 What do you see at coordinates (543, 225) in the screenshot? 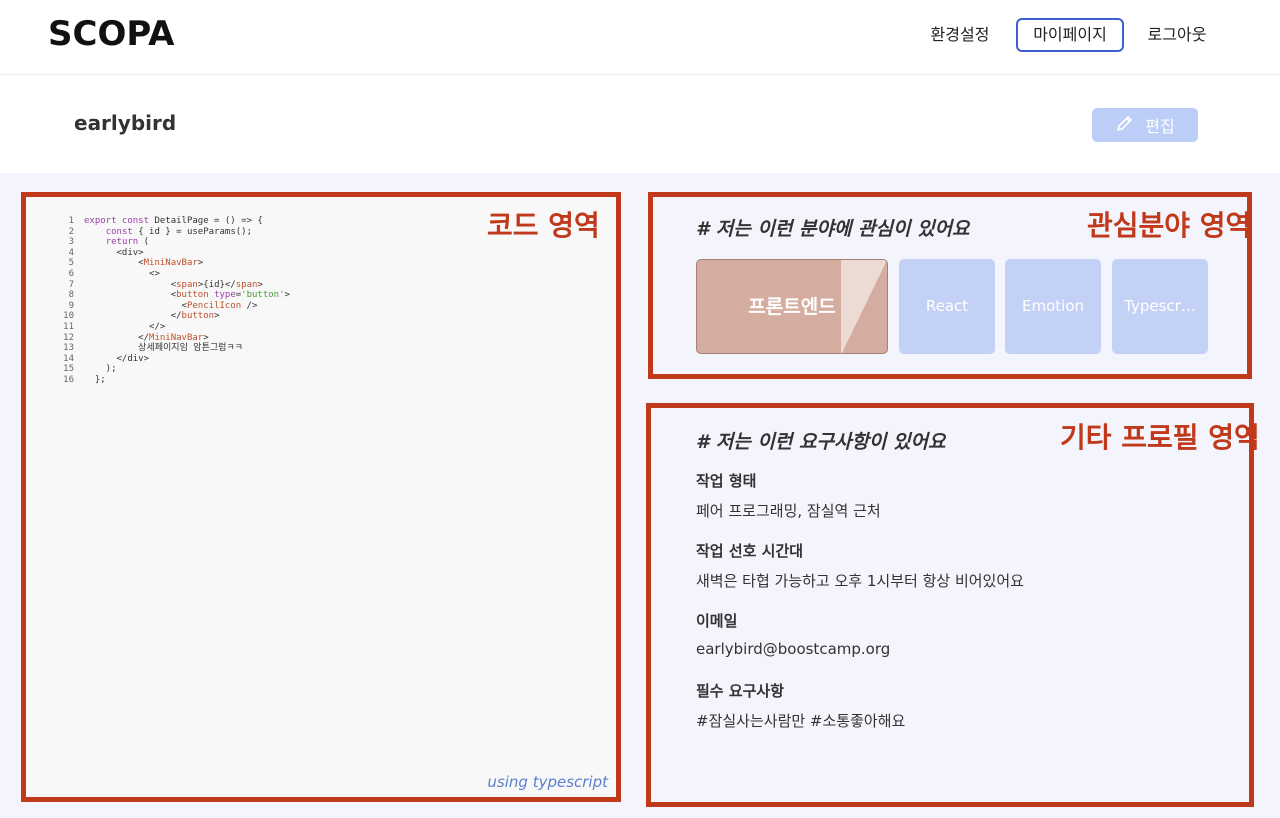
I see `code-area-annotation-label: 코드 영역` at bounding box center [543, 225].